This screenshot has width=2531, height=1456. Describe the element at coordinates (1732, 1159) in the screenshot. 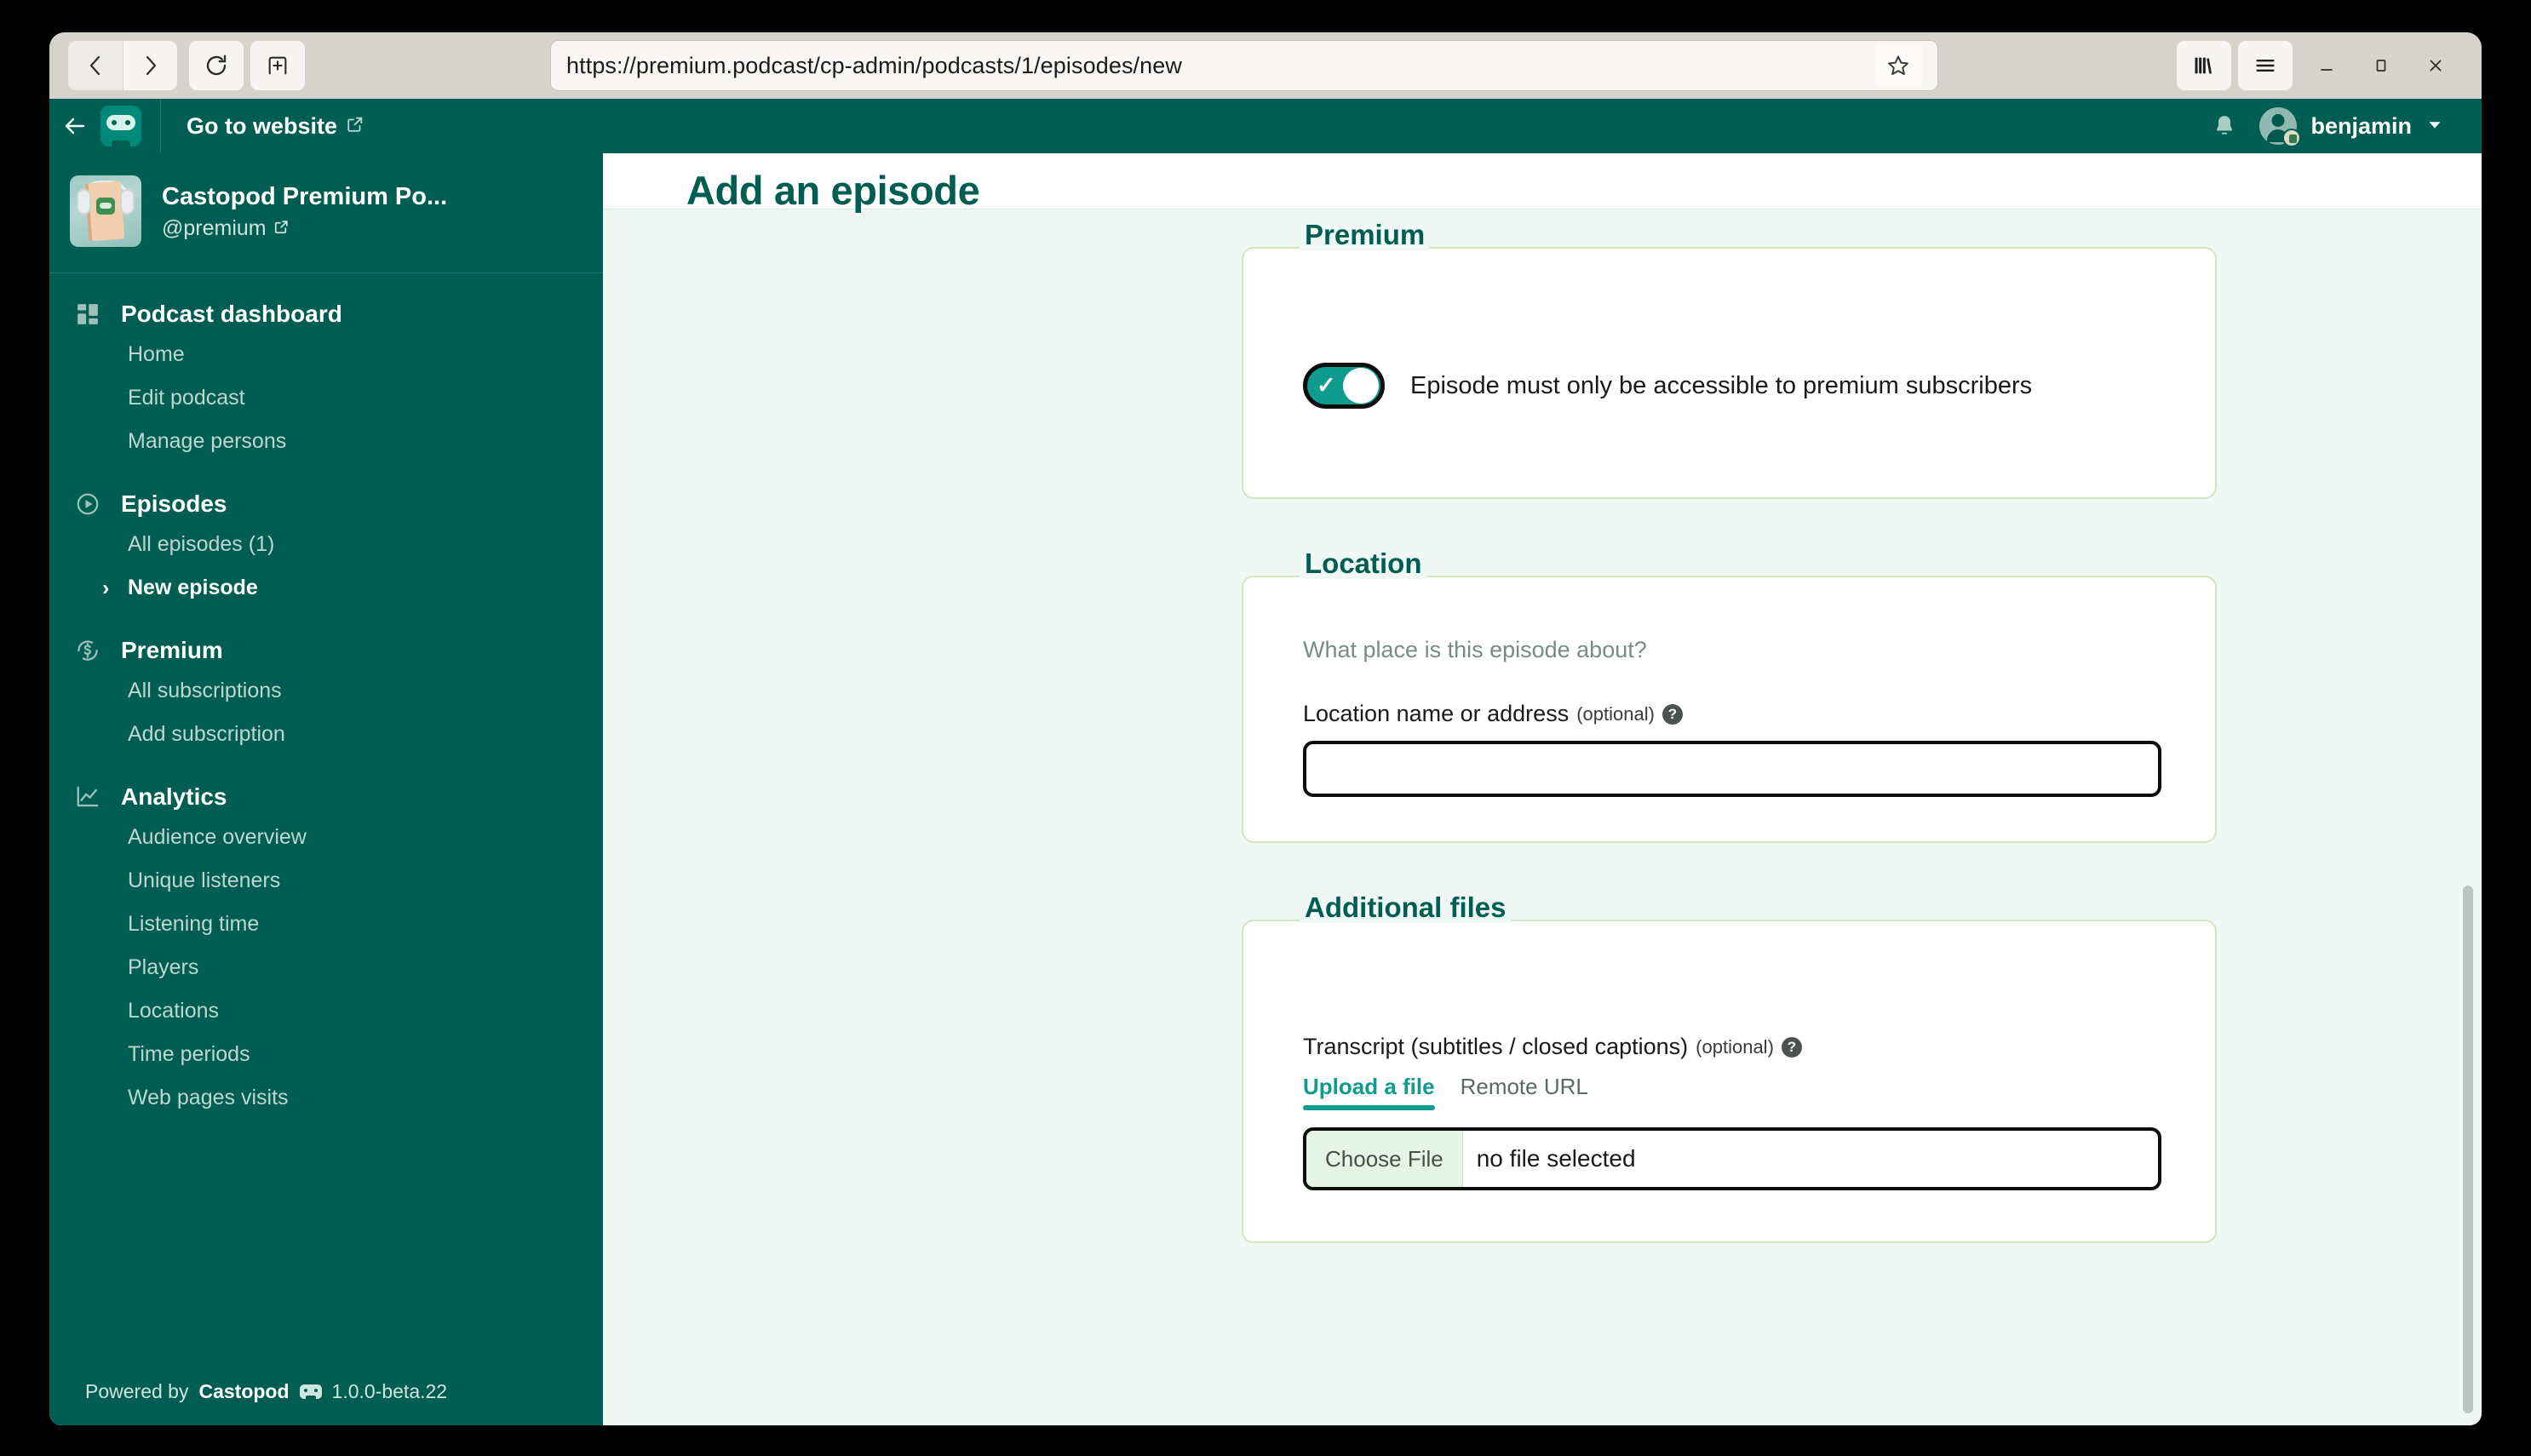

I see `transcript-file-input: Choose File no file selected` at that location.